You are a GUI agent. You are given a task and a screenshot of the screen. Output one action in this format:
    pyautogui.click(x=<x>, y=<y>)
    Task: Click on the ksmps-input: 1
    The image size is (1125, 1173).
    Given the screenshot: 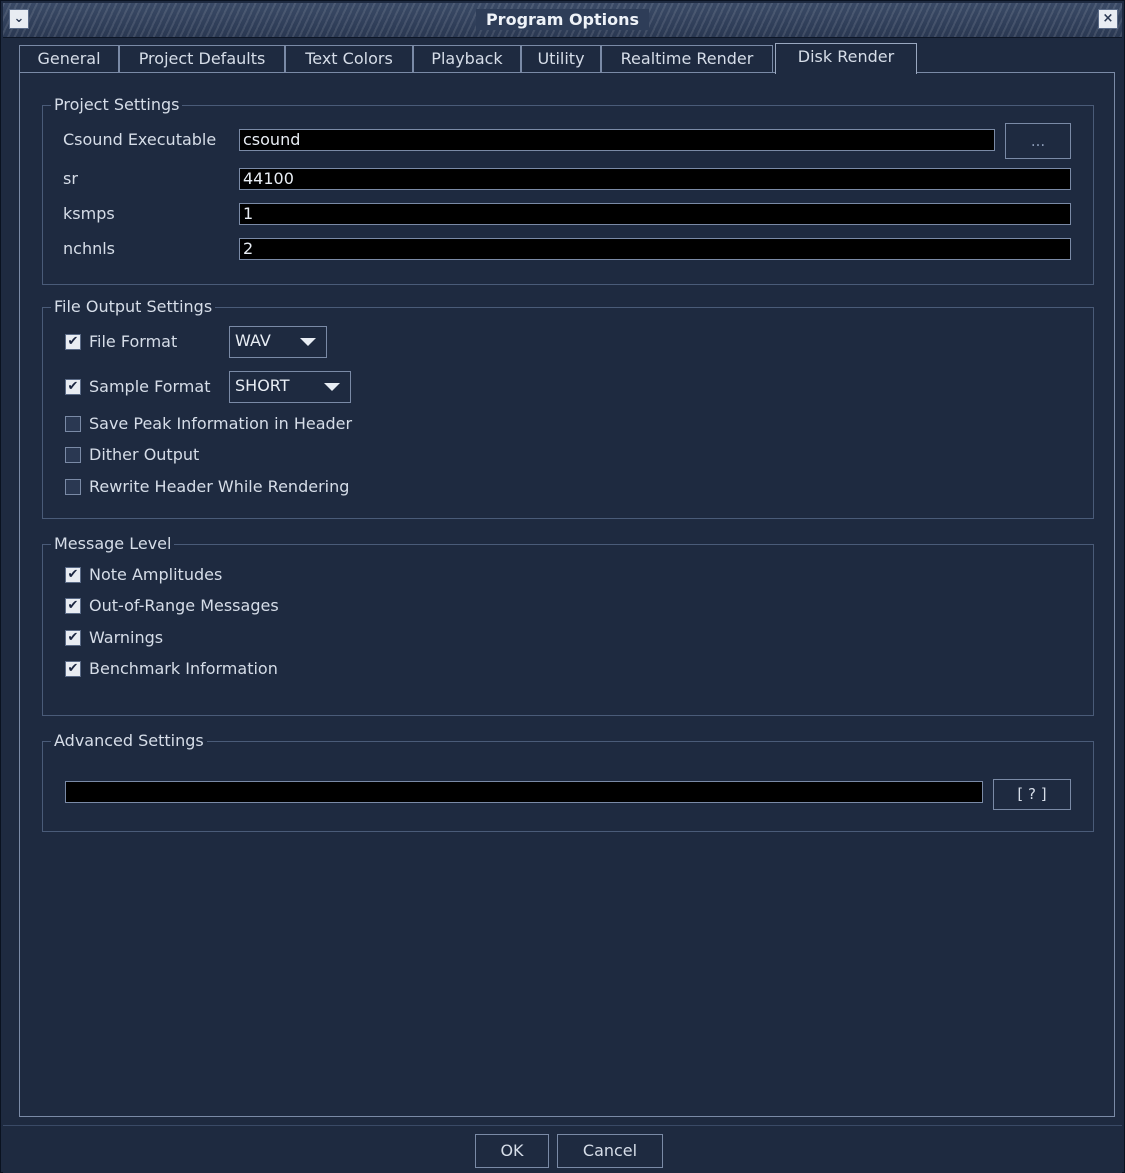 What is the action you would take?
    pyautogui.click(x=655, y=214)
    